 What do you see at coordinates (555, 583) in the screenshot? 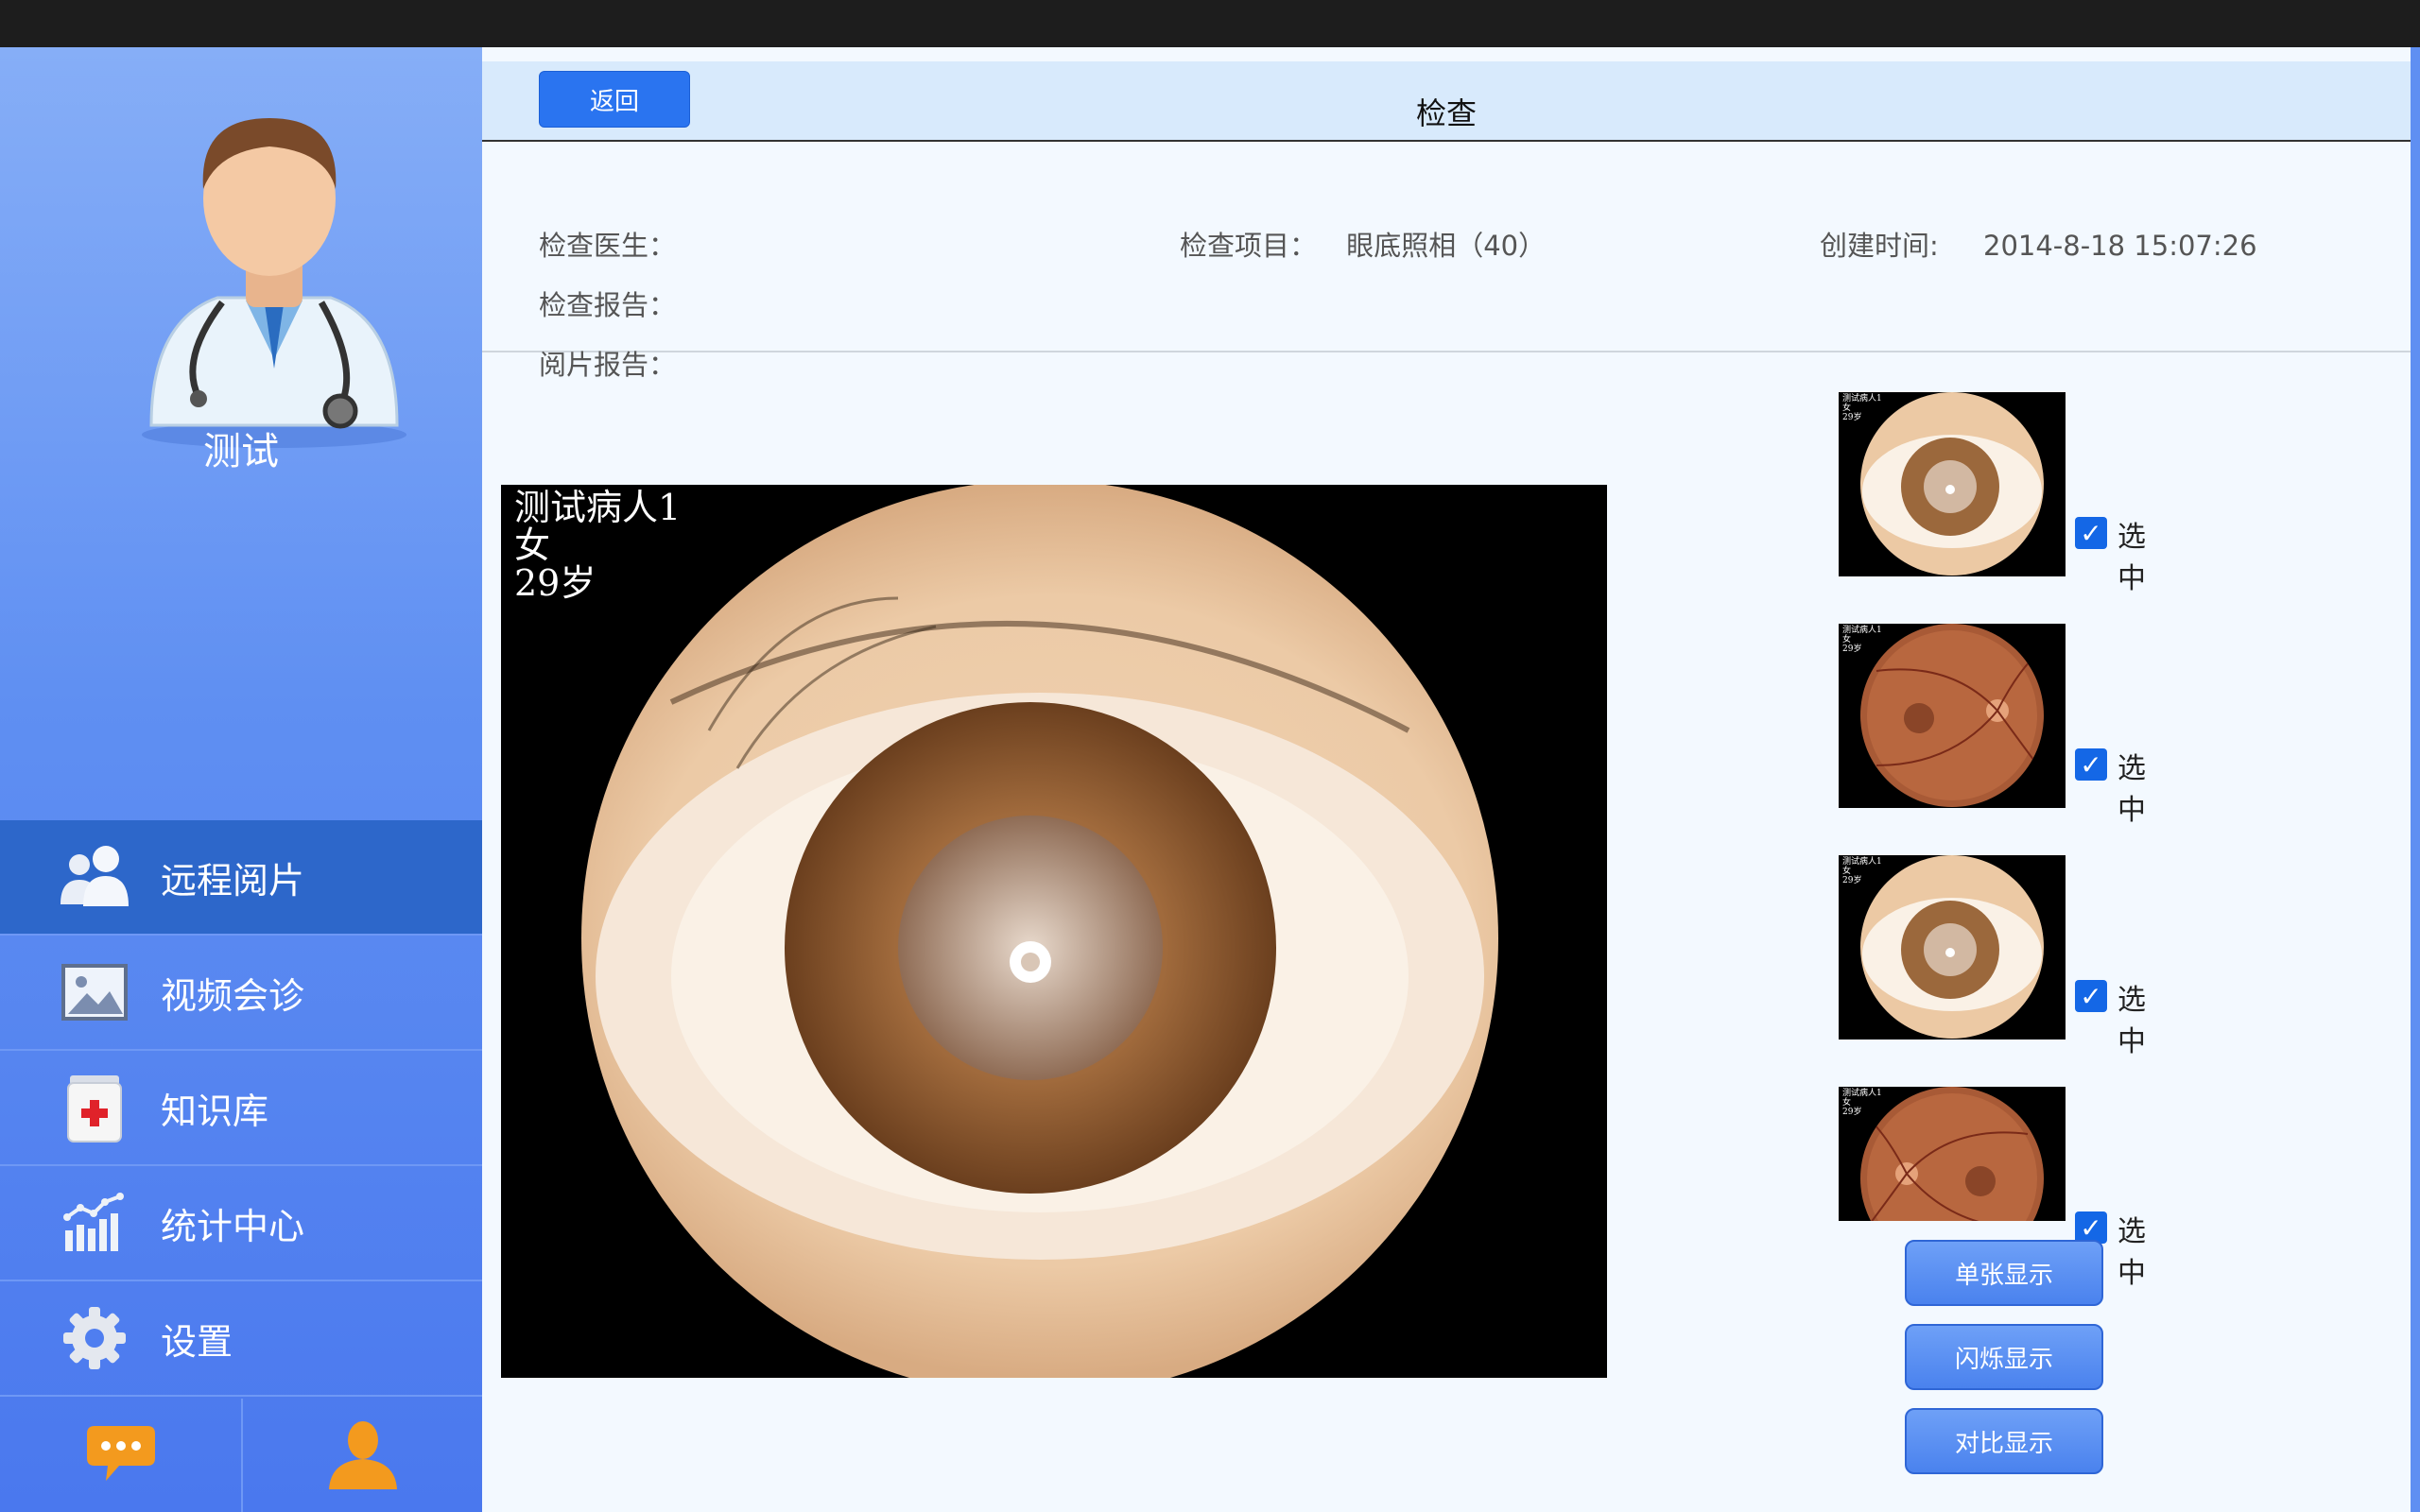
I see `patient-age: 29岁` at bounding box center [555, 583].